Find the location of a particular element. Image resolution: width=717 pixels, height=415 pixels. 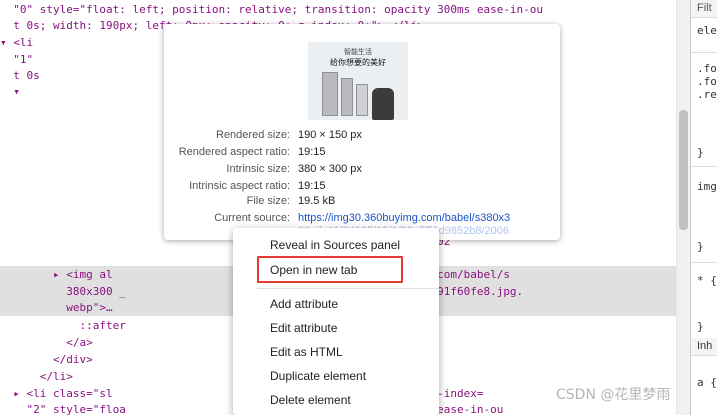

preview-value: 190 × 150 px is located at coordinates (330, 135).